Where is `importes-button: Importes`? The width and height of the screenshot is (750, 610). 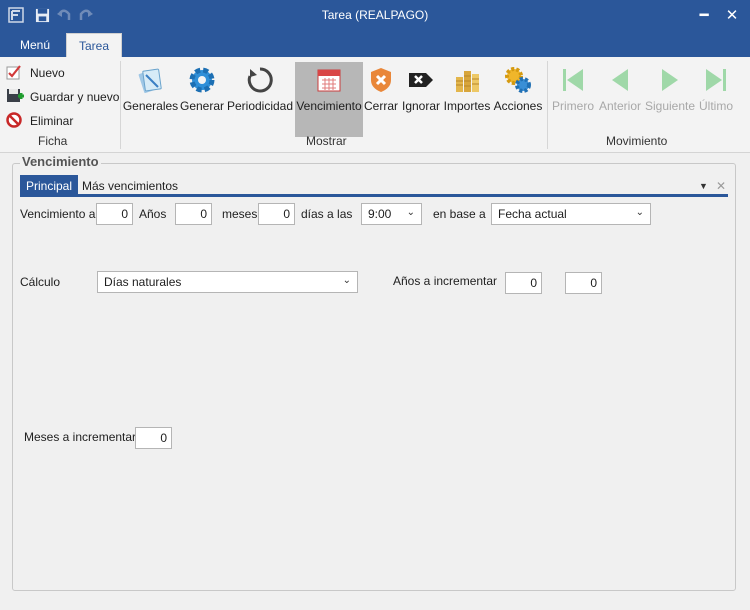 importes-button: Importes is located at coordinates (467, 91).